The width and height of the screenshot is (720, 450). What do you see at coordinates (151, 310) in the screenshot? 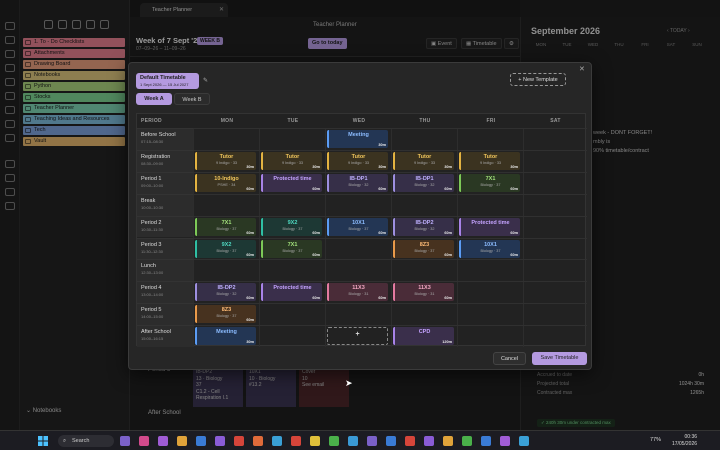
I see `period-name: Period 5` at bounding box center [151, 310].